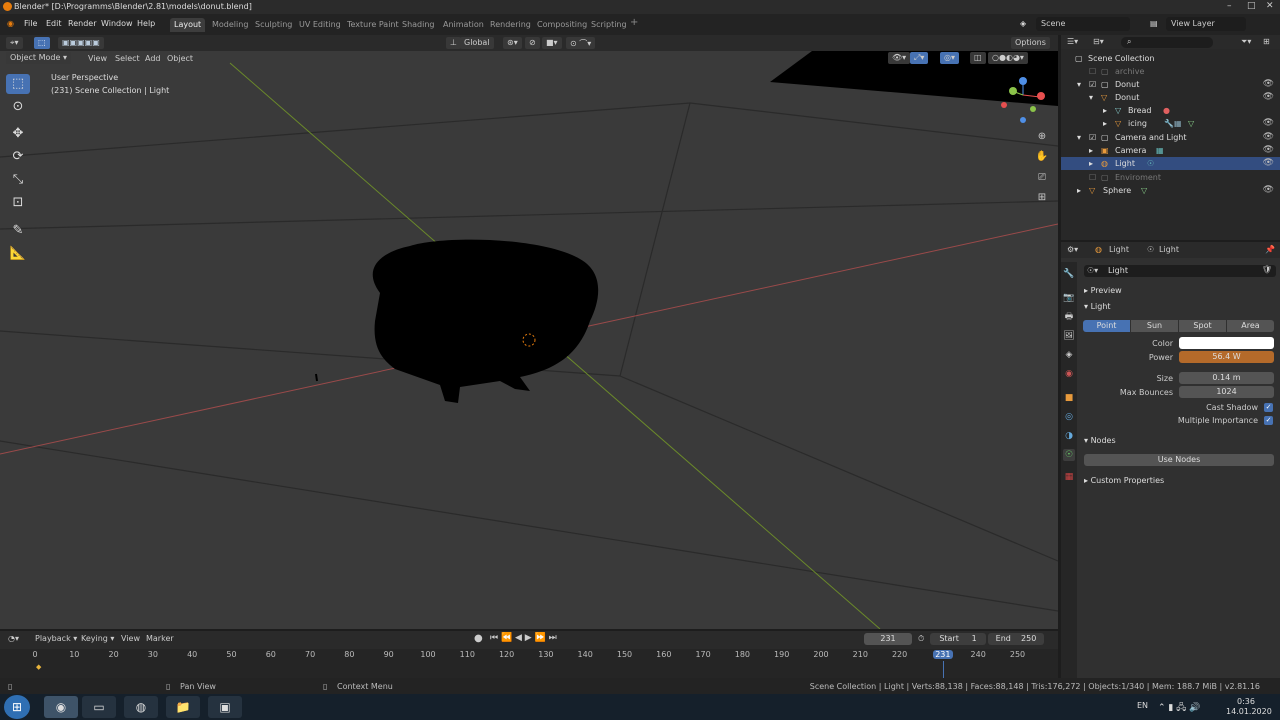 This screenshot has width=1280, height=720. Describe the element at coordinates (453, 43) in the screenshot. I see `orientation-icon: ⊥` at that location.